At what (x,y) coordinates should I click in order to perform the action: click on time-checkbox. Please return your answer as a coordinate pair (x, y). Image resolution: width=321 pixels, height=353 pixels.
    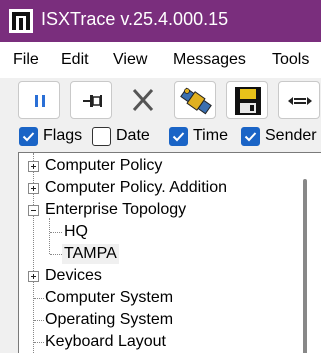
    Looking at the image, I should click on (178, 136).